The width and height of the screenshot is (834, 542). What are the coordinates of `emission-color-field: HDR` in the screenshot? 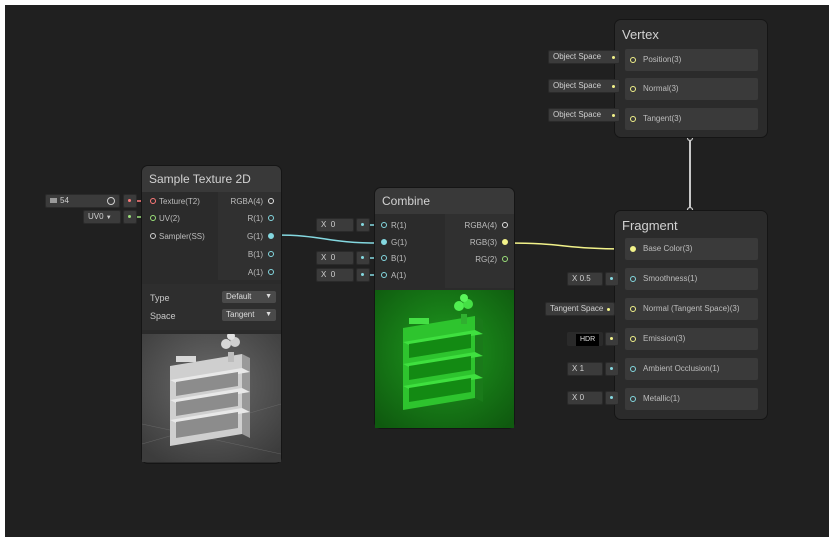 It's located at (585, 339).